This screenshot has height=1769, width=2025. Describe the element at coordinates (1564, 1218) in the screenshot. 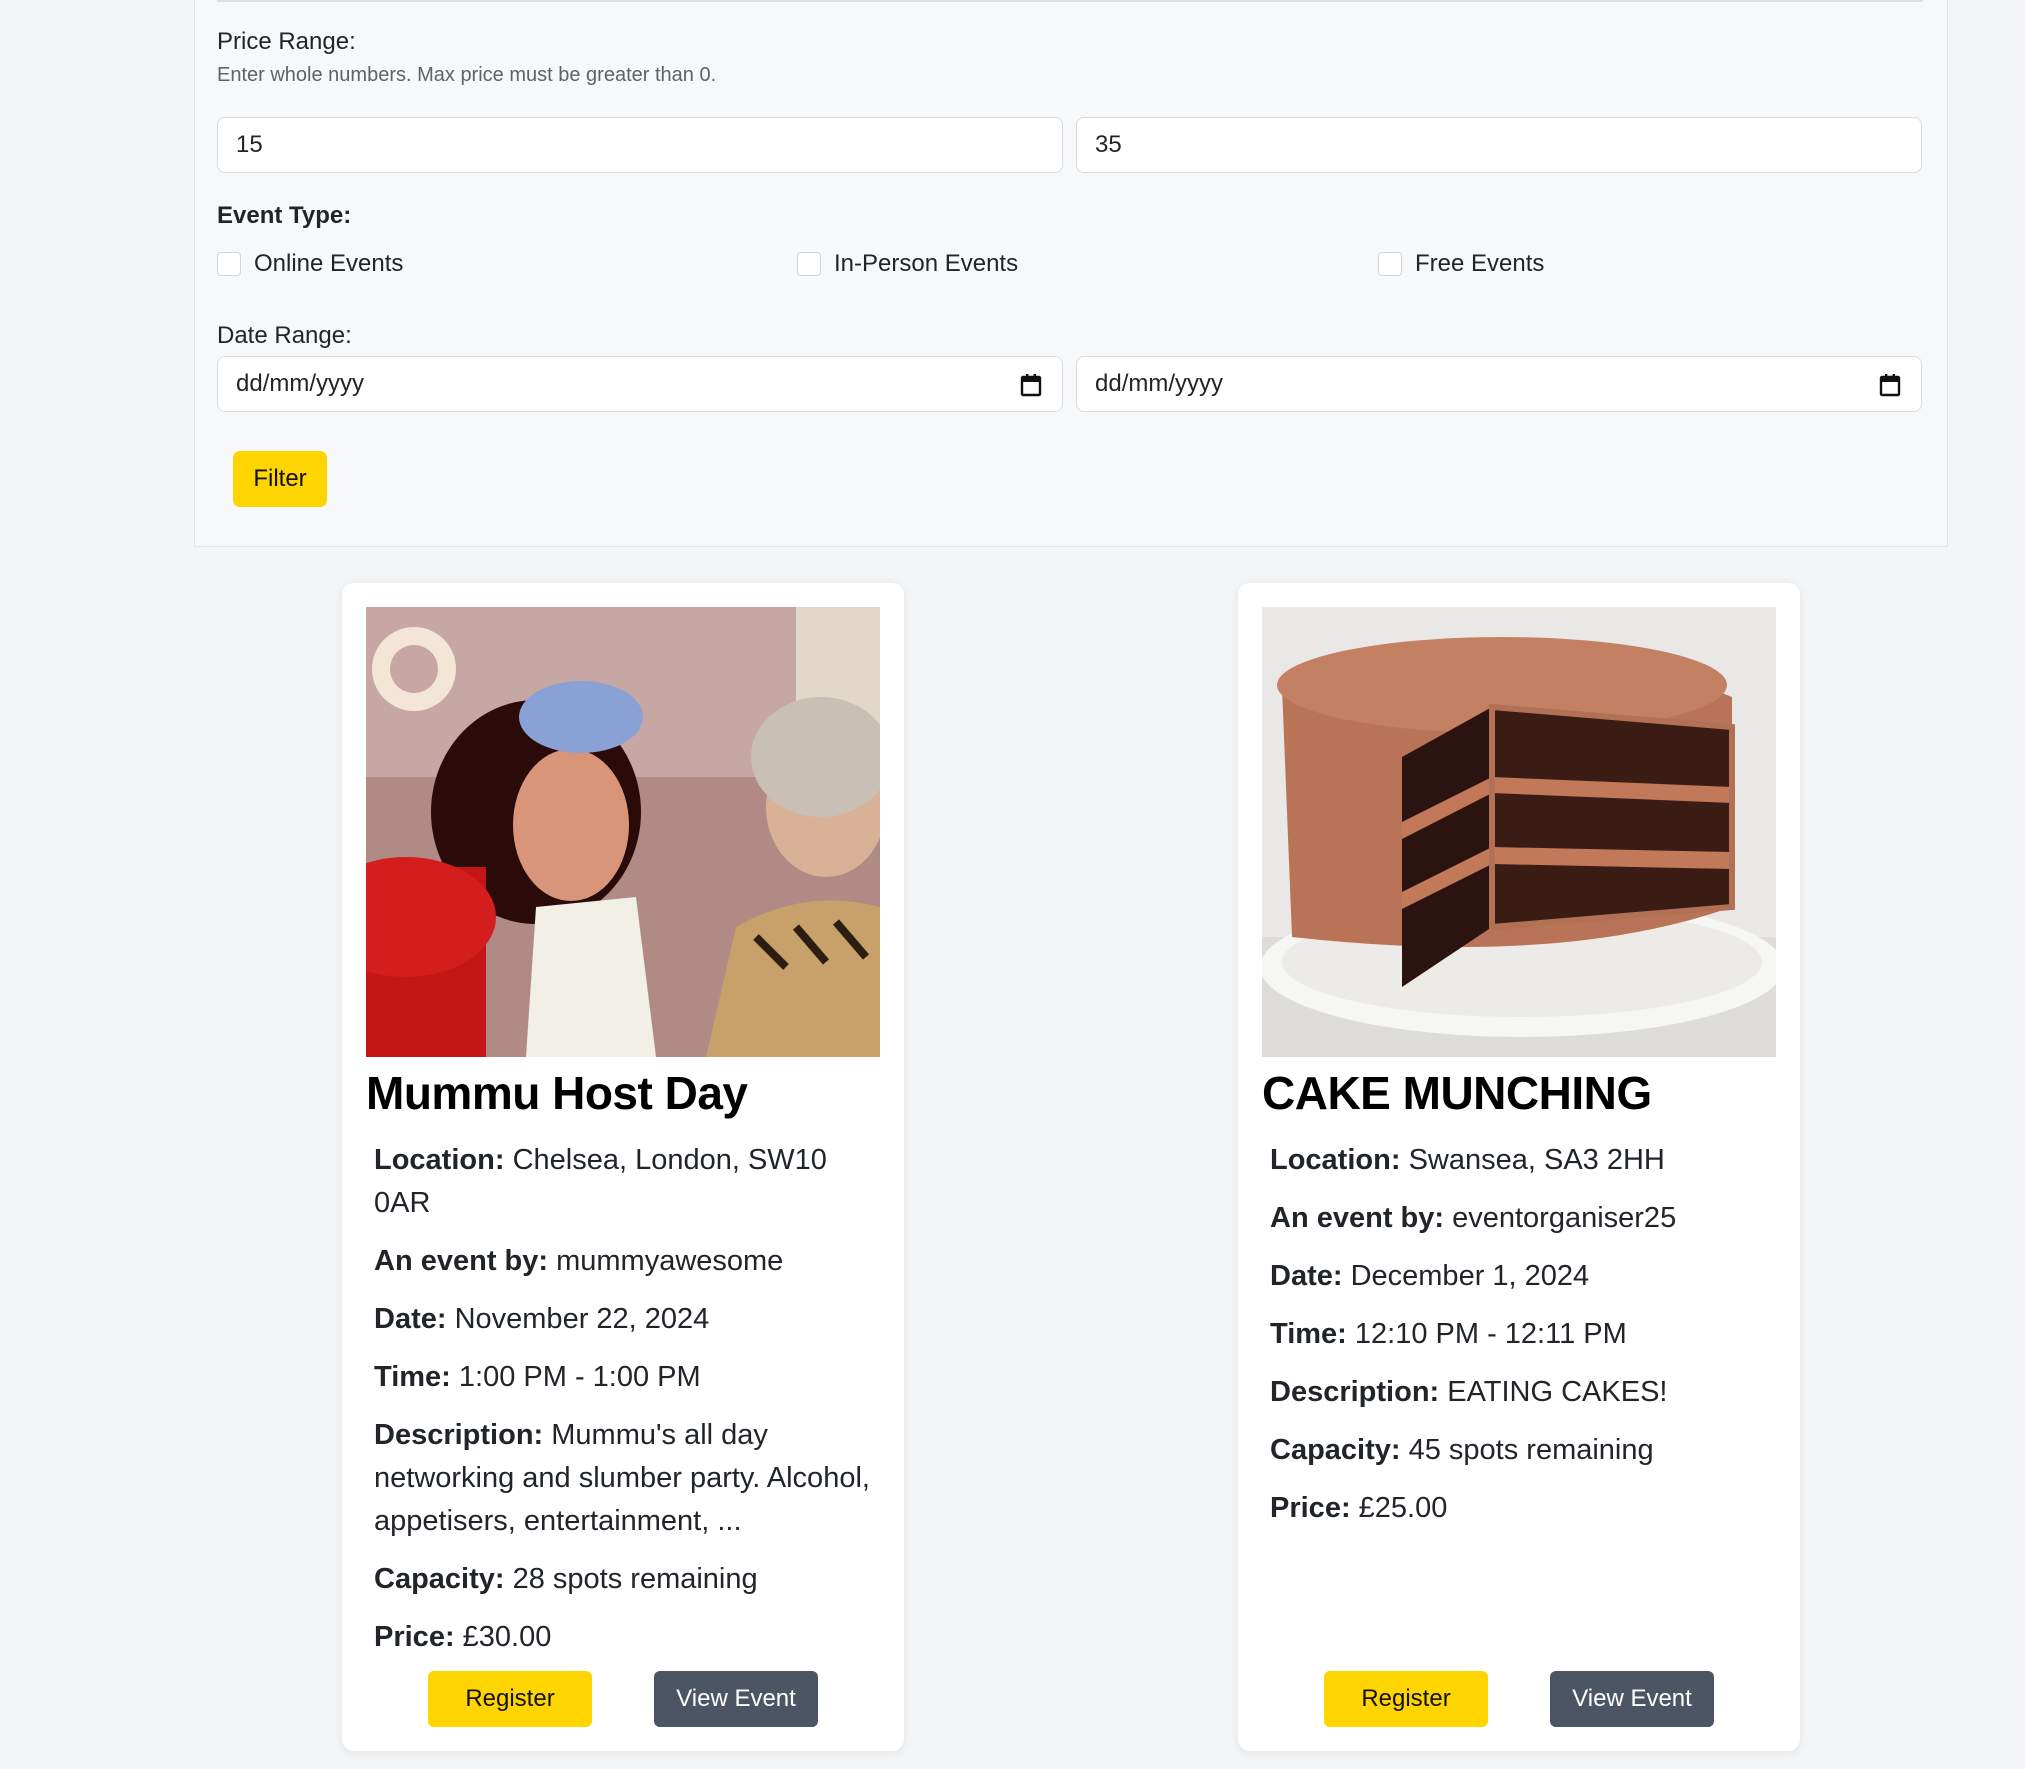

I see `organiser-value: eventorganiser25` at that location.